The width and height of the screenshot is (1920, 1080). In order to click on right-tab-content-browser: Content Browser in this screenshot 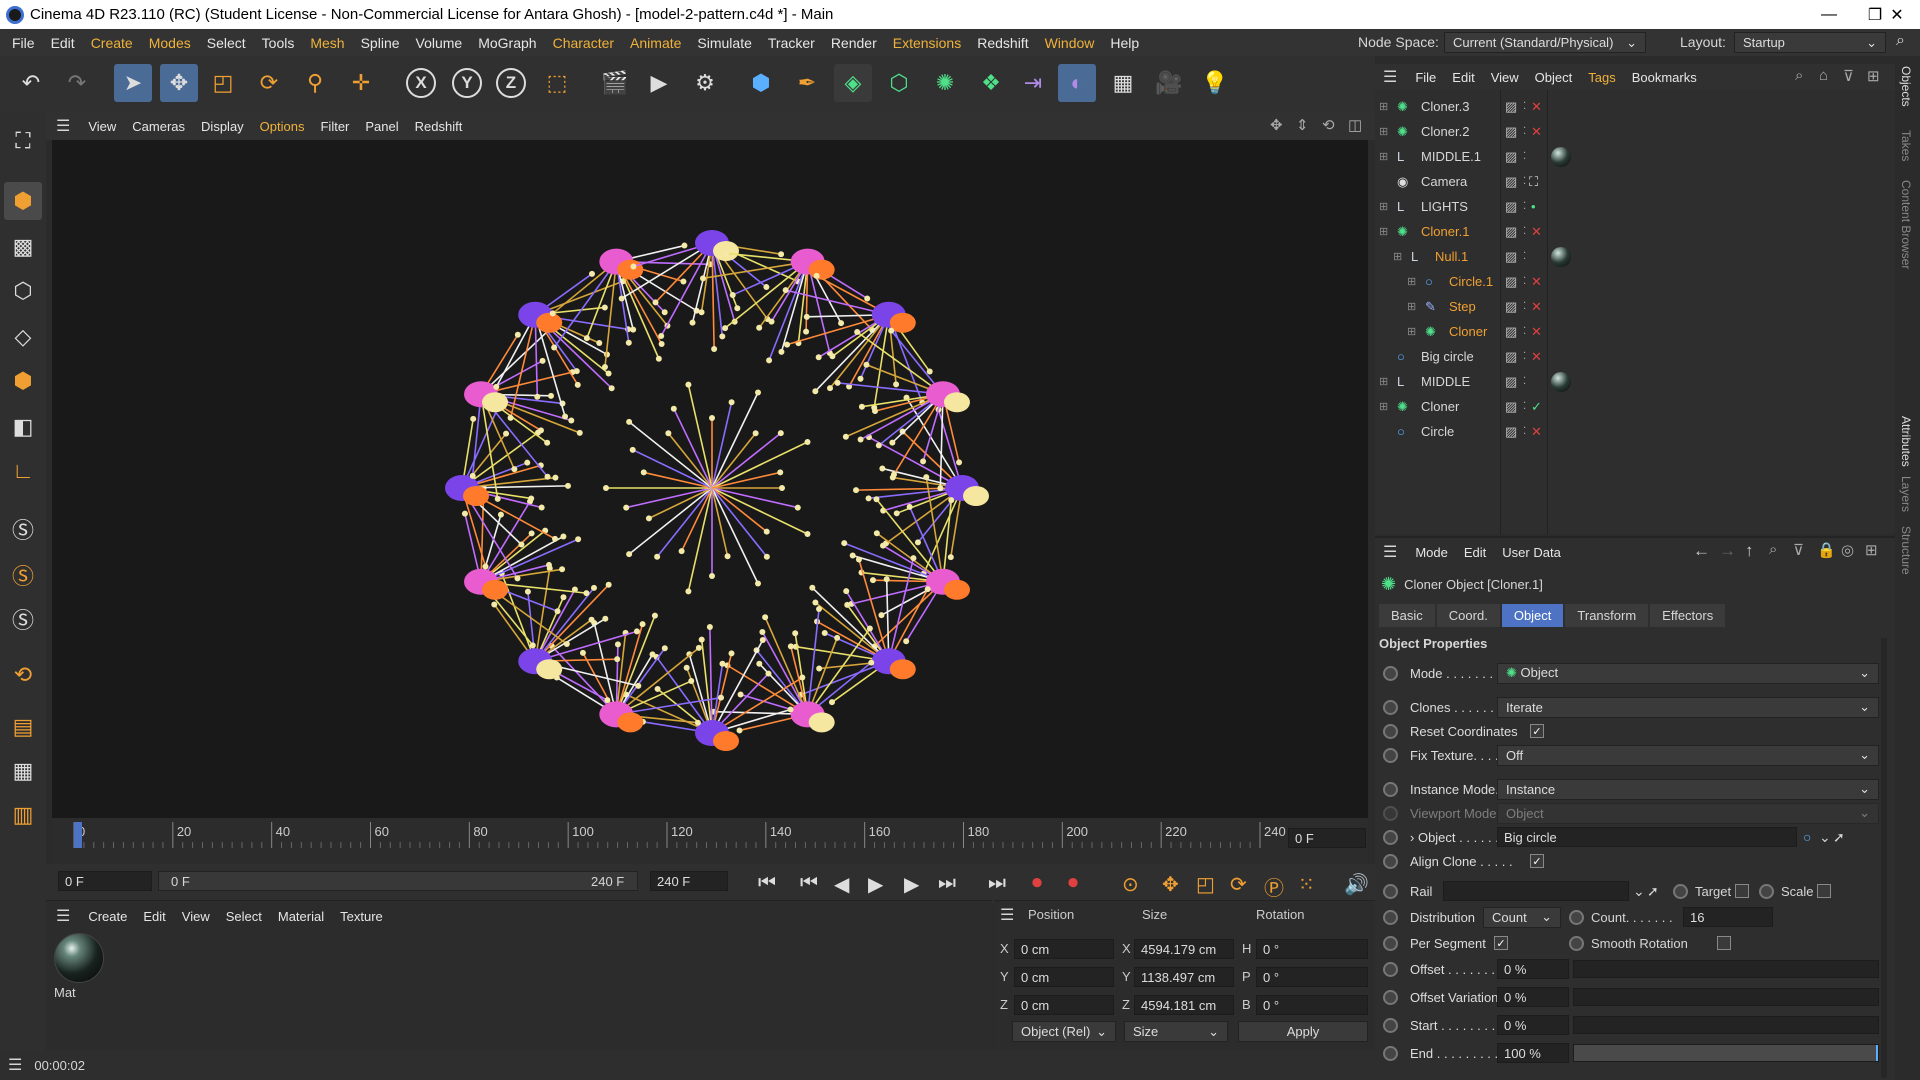, I will do `click(1906, 224)`.